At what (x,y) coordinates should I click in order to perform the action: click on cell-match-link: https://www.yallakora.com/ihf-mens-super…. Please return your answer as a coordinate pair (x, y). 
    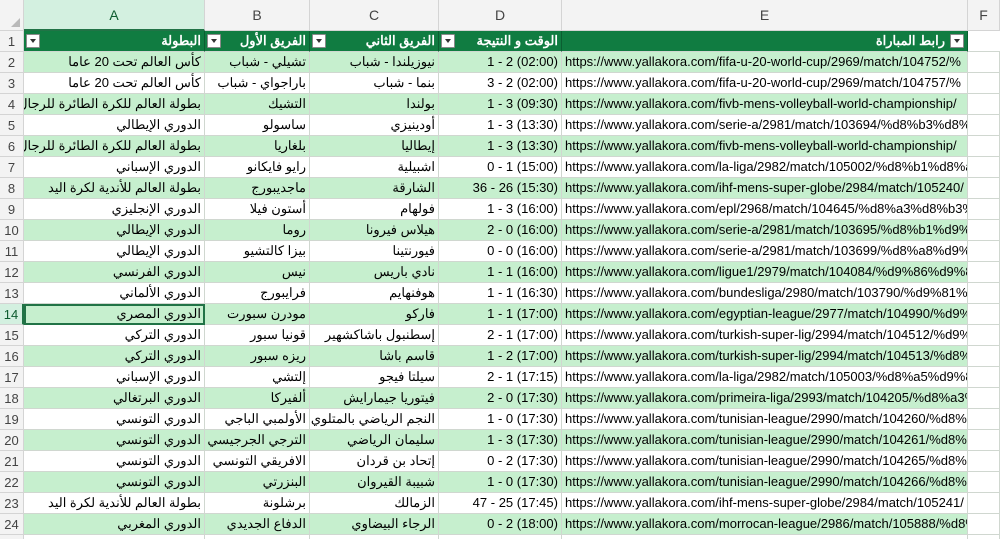
    Looking at the image, I should click on (765, 503).